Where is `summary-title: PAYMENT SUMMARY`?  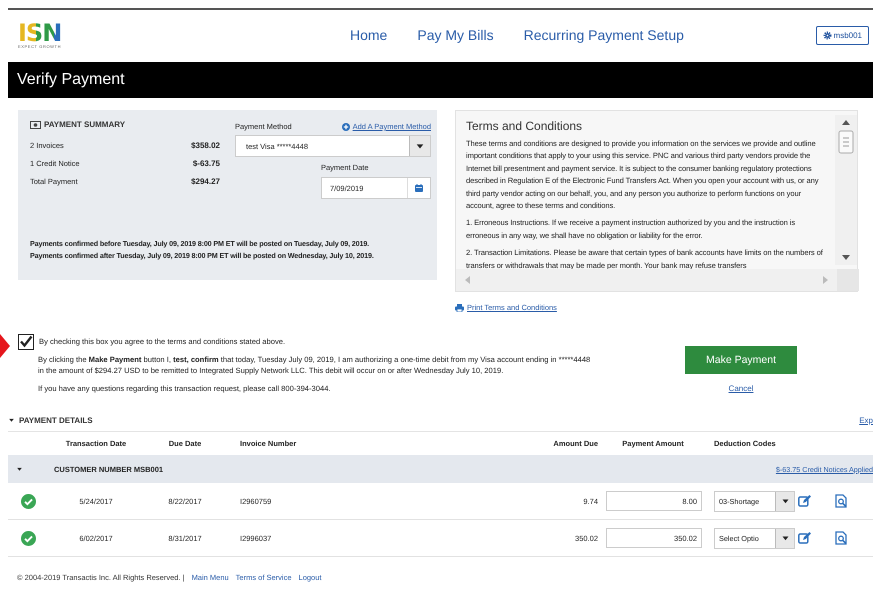 summary-title: PAYMENT SUMMARY is located at coordinates (85, 124).